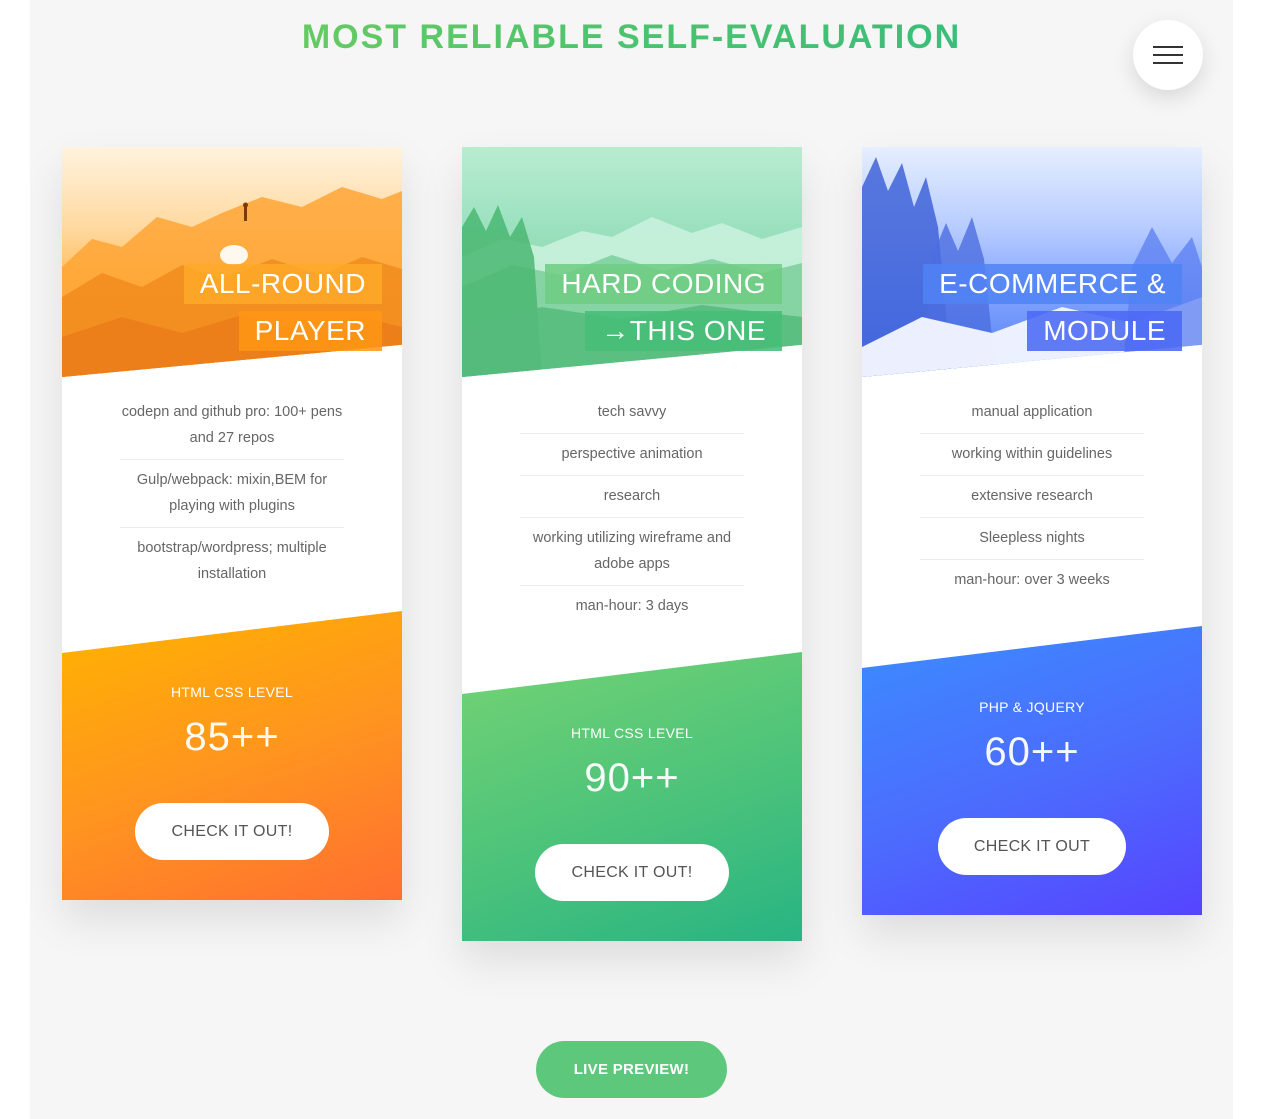  Describe the element at coordinates (1168, 47) in the screenshot. I see `hamburger-menu-icon` at that location.